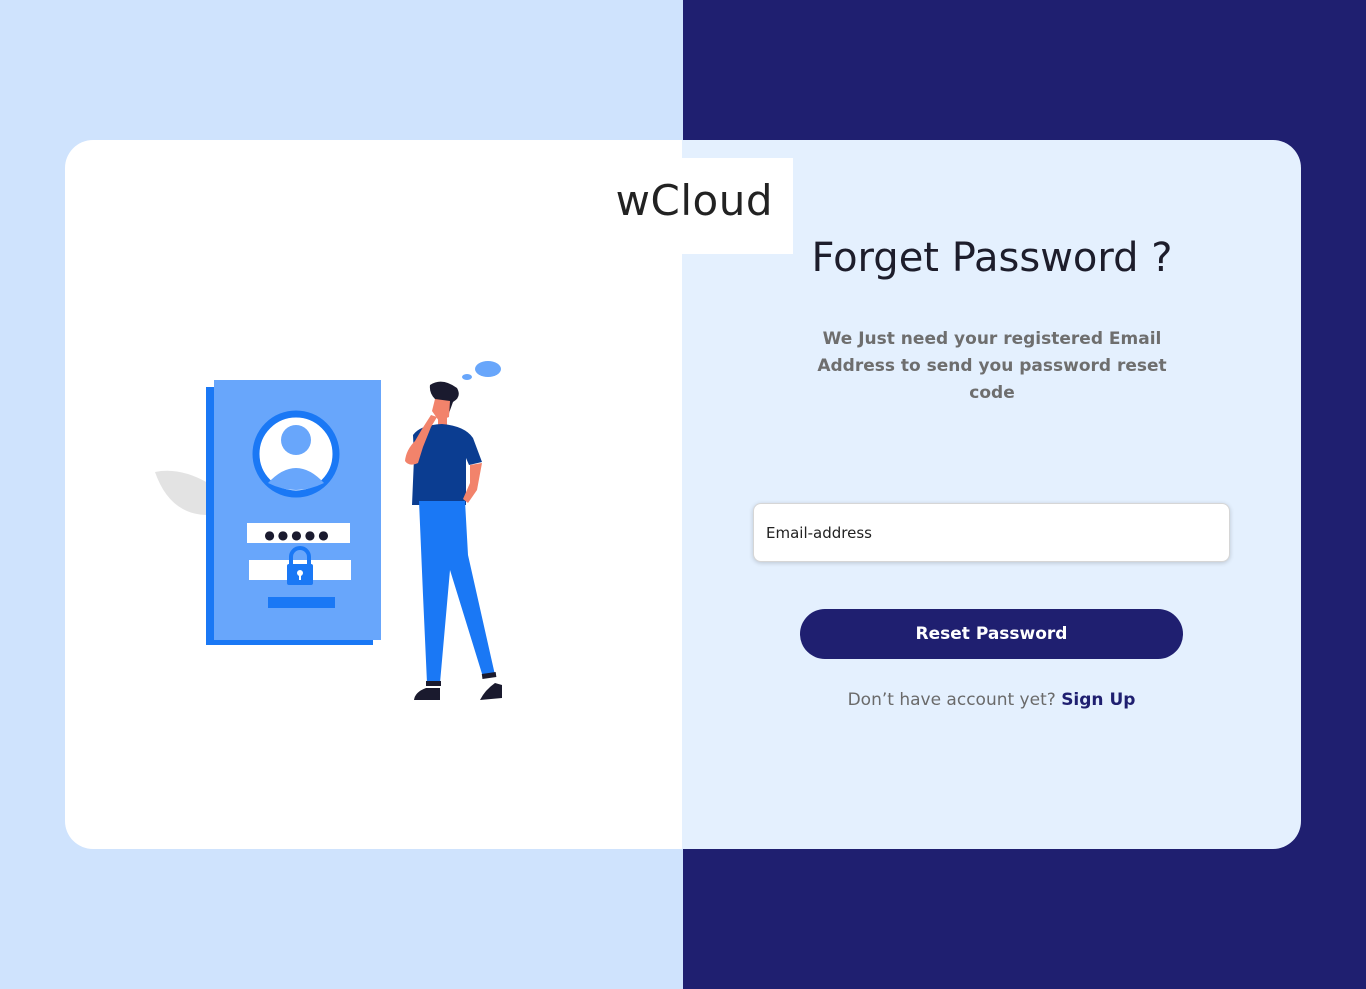 The image size is (1366, 989). What do you see at coordinates (453, 540) in the screenshot?
I see `person-figure` at bounding box center [453, 540].